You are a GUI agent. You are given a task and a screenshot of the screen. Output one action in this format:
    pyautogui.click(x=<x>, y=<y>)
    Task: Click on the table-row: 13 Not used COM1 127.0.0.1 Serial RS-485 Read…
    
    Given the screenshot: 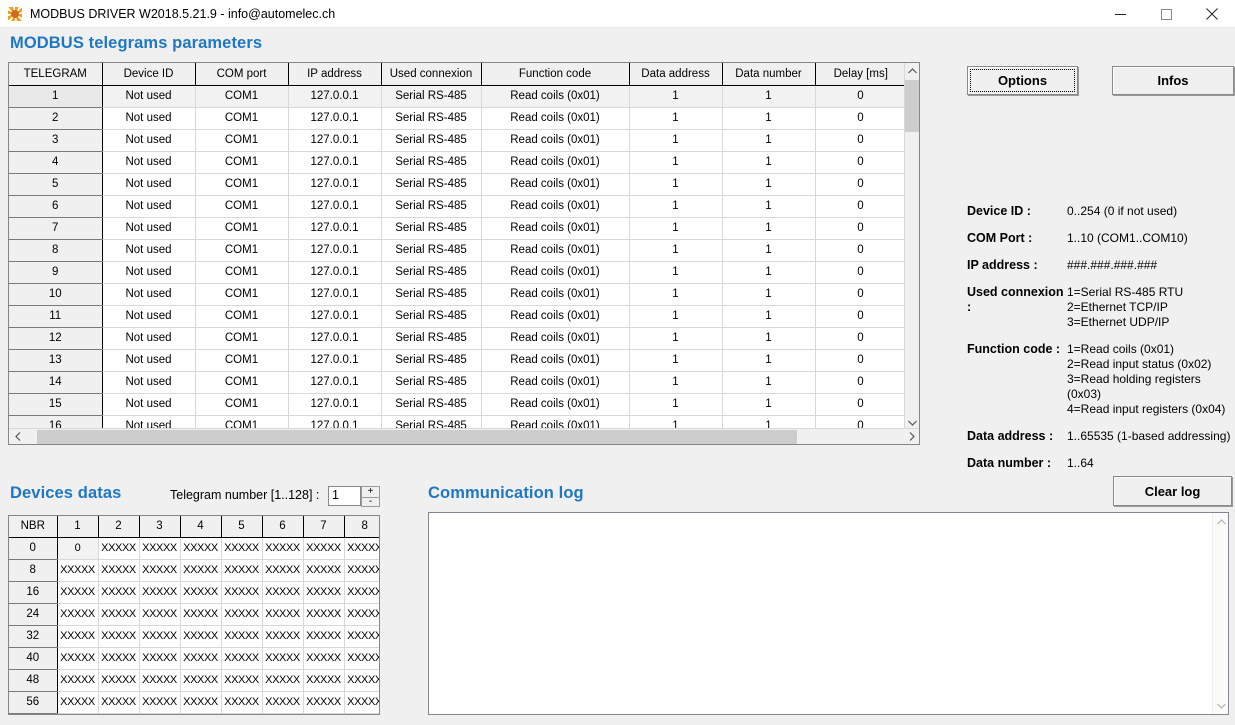 What is the action you would take?
    pyautogui.click(x=458, y=360)
    